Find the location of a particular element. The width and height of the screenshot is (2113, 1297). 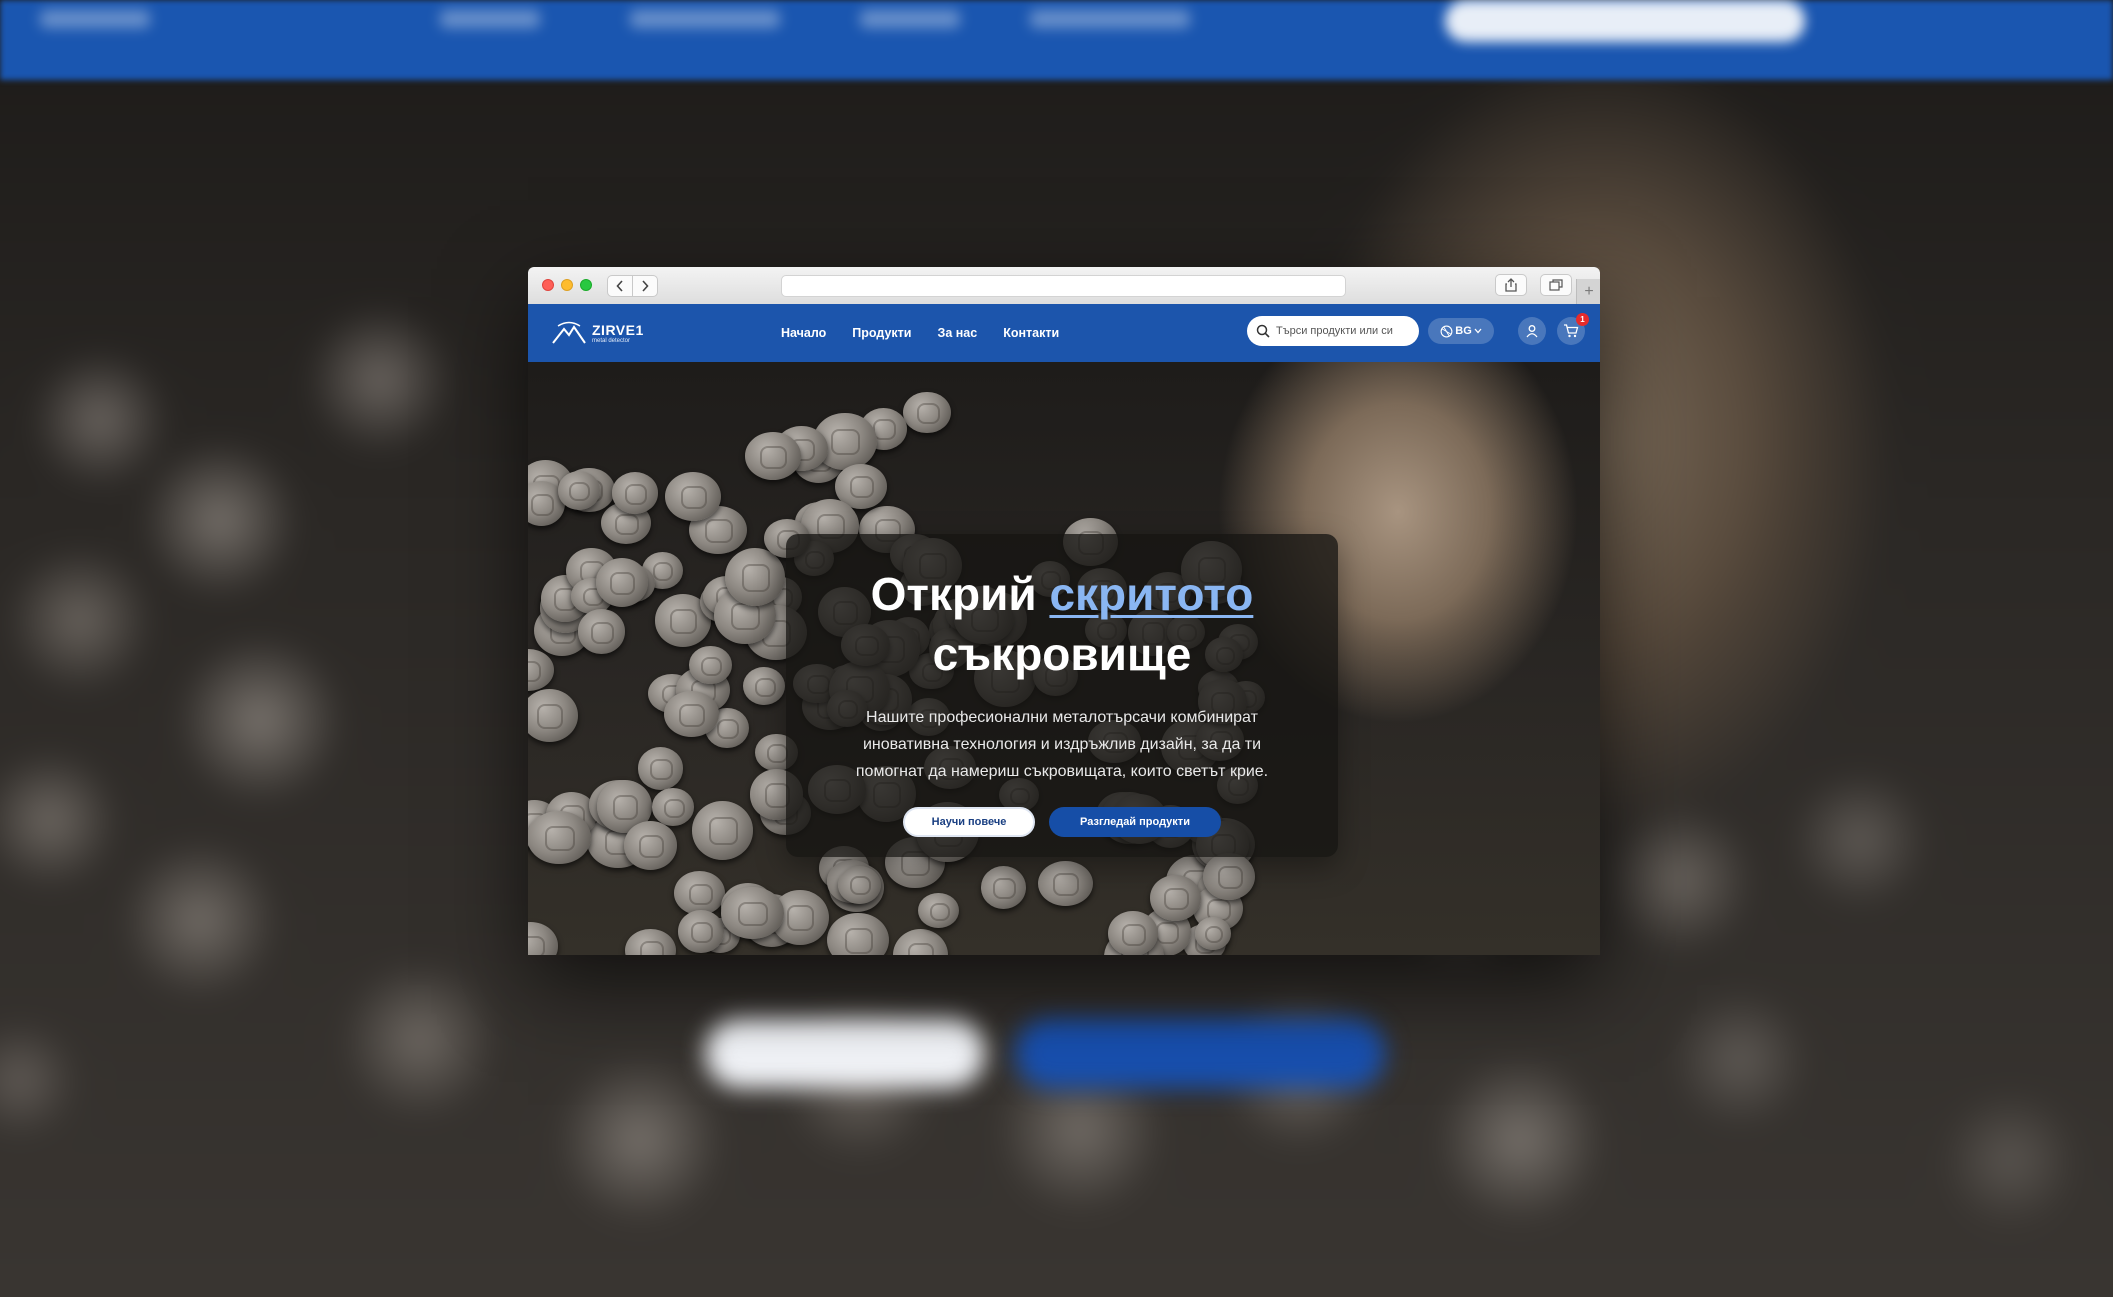

minimize-window-button is located at coordinates (567, 285).